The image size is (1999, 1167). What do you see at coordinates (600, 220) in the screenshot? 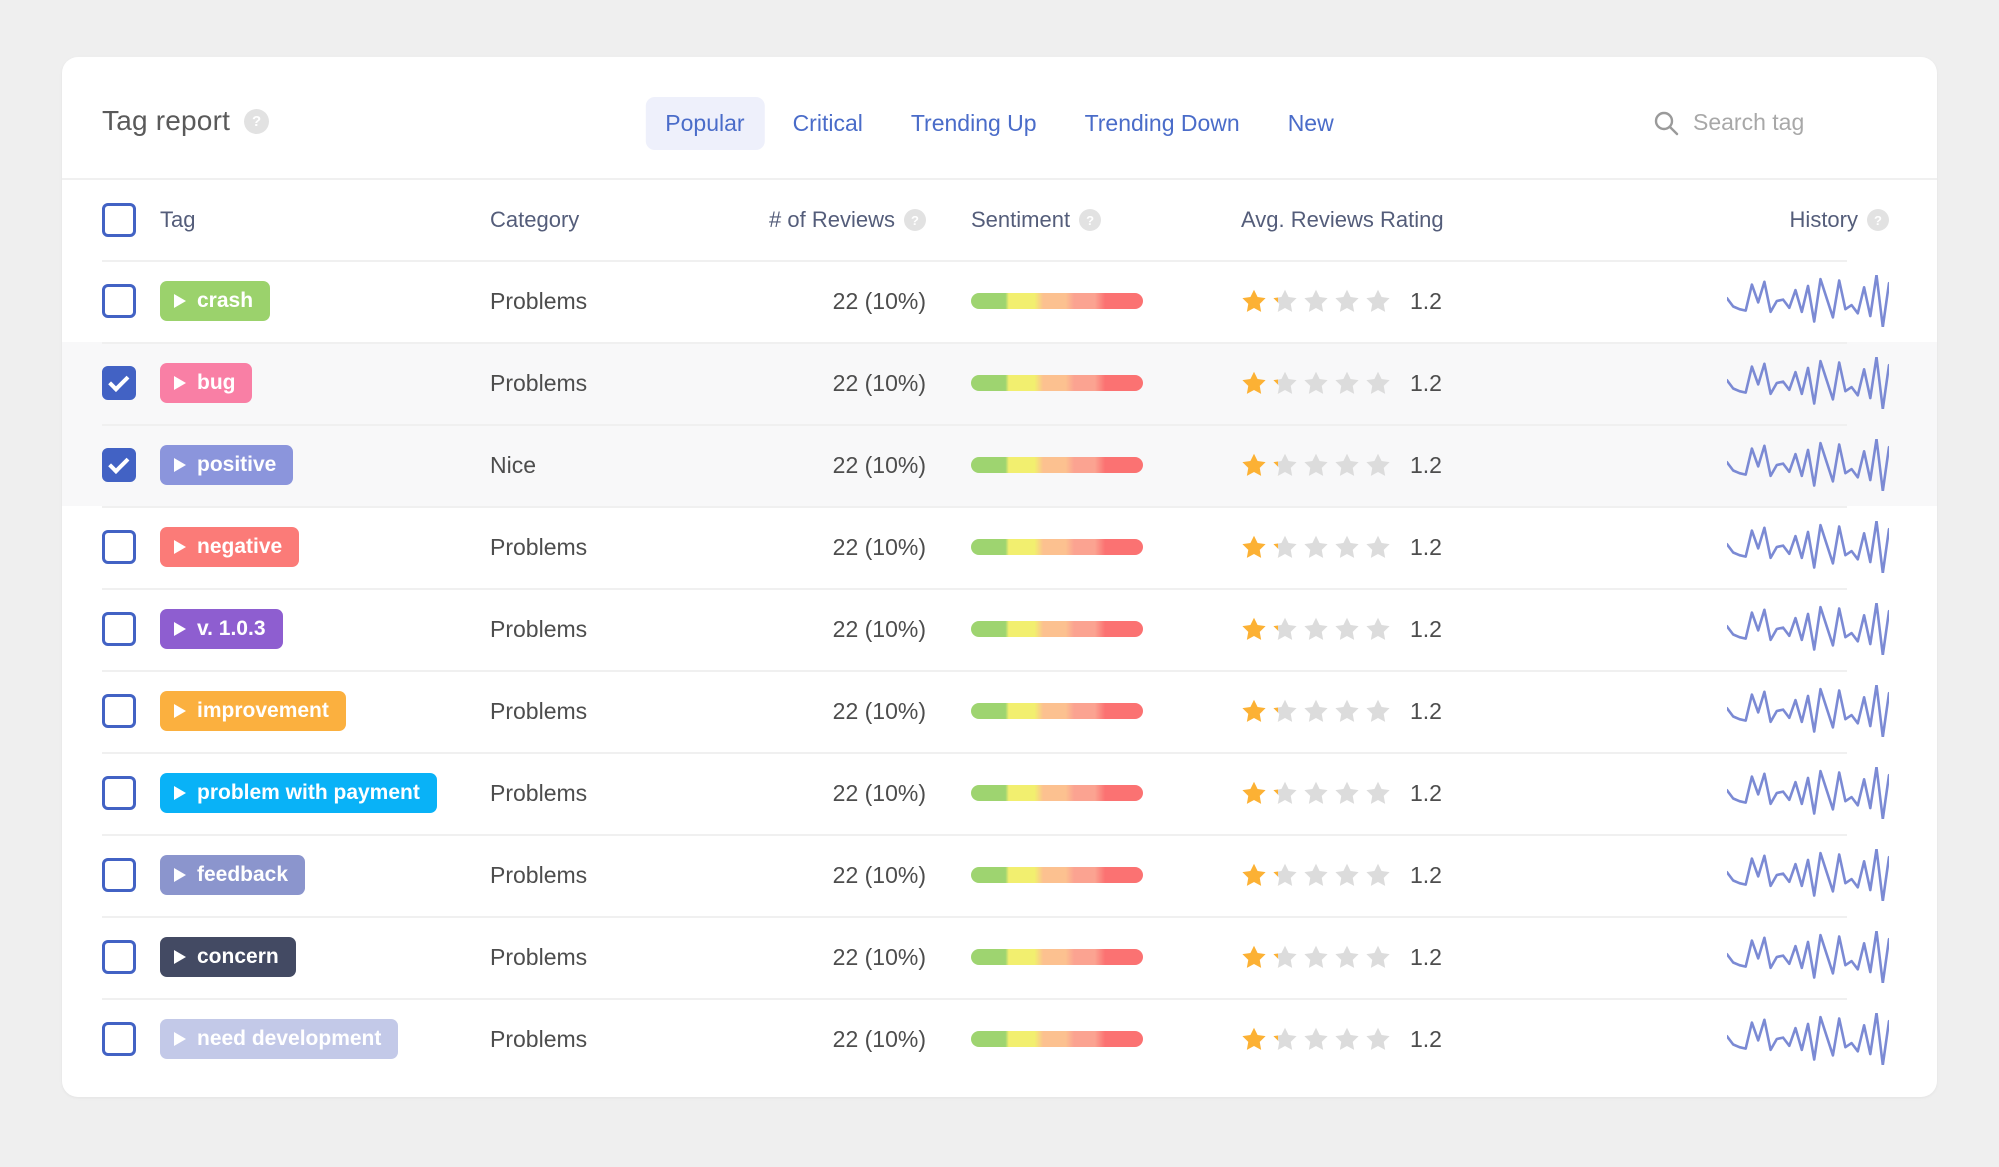
I see `column-header-category: Category` at bounding box center [600, 220].